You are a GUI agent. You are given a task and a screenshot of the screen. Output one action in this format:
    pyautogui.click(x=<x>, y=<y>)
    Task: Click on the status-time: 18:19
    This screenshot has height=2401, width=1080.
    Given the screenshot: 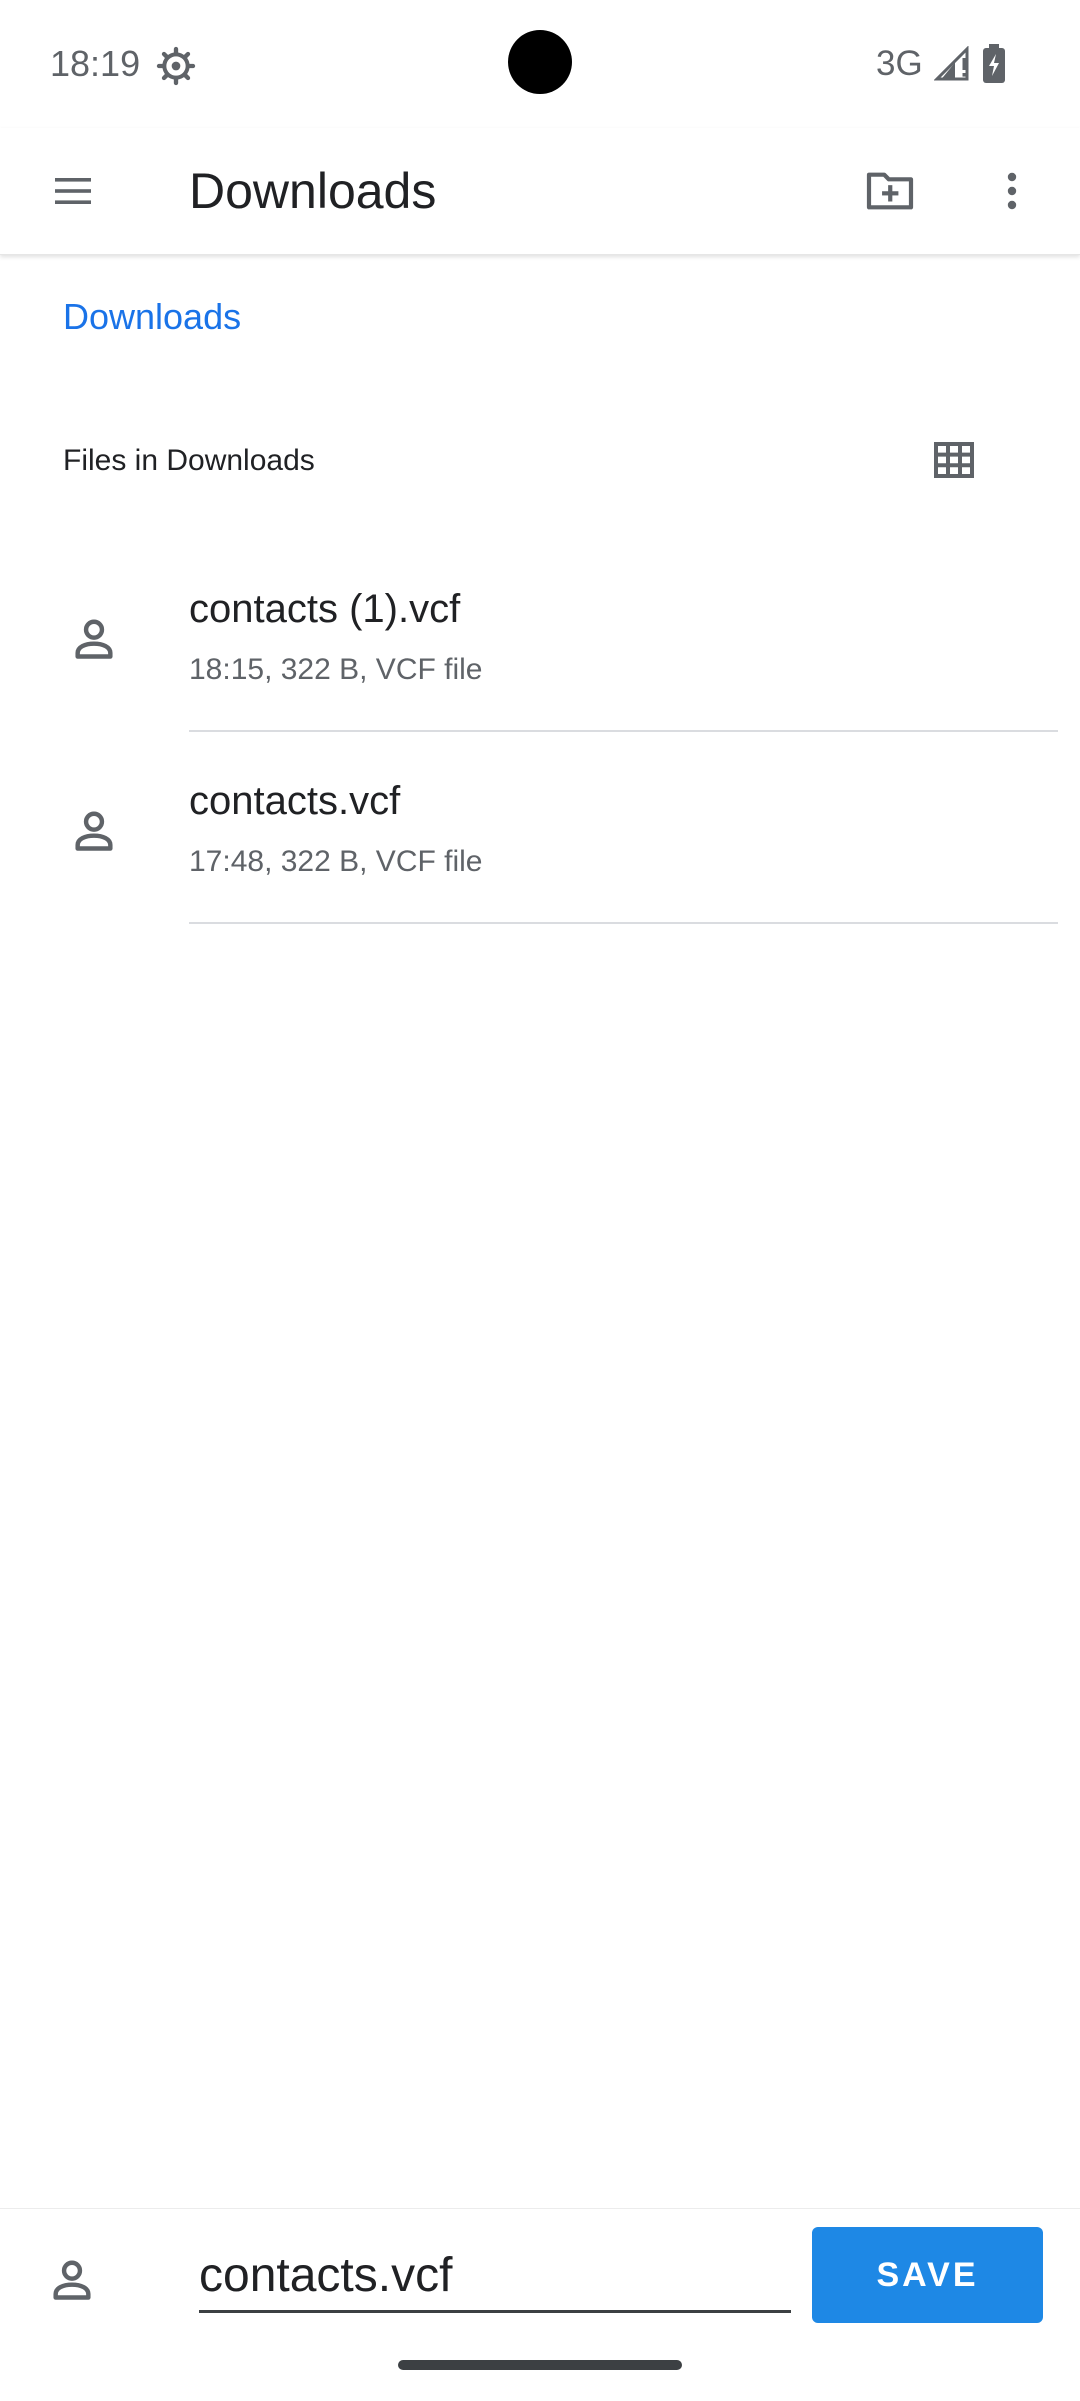 What is the action you would take?
    pyautogui.click(x=95, y=63)
    